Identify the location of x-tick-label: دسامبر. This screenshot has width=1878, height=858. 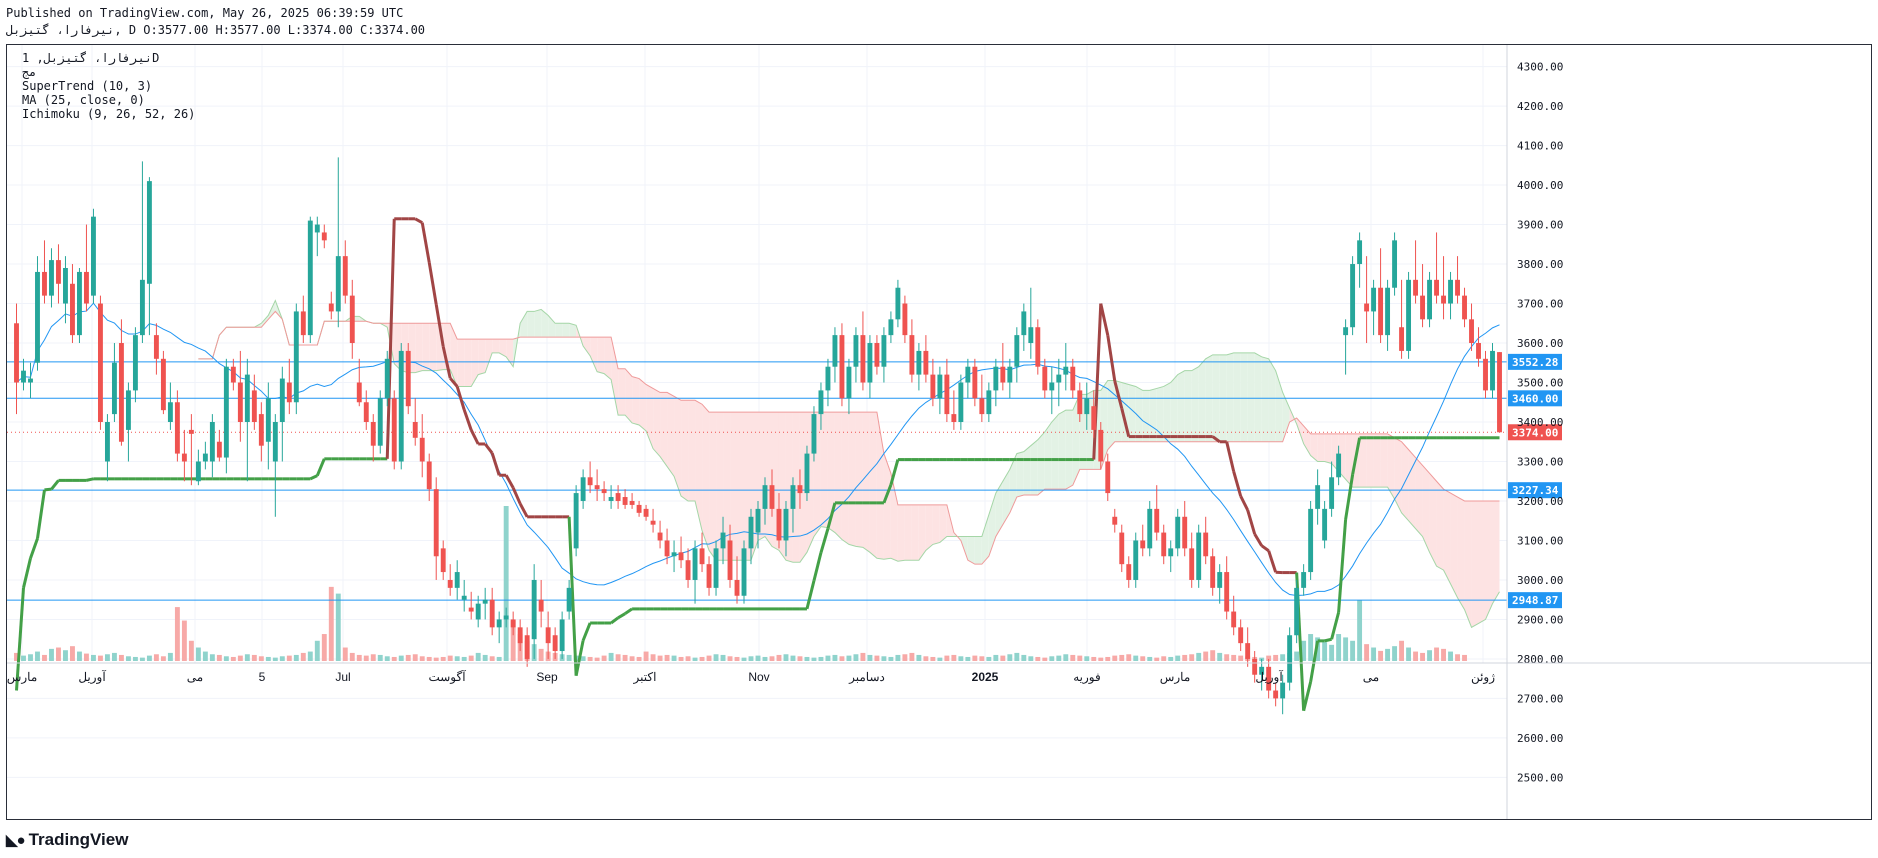
(866, 677).